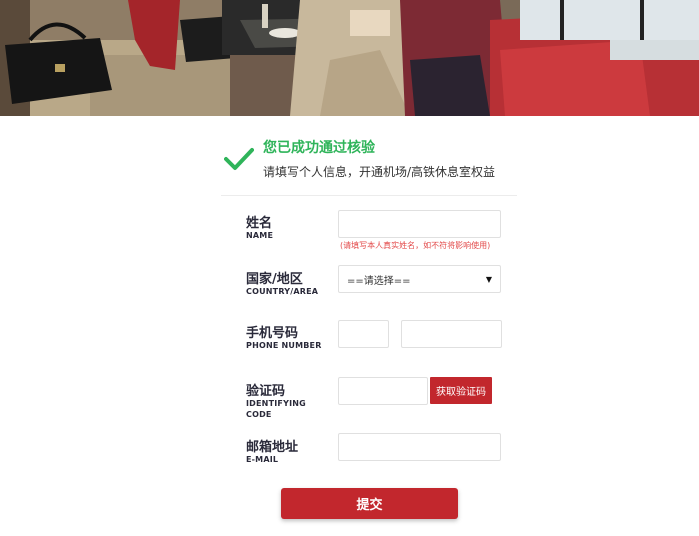  Describe the element at coordinates (461, 390) in the screenshot. I see `get-verify-code-button: 获取验证码` at that location.